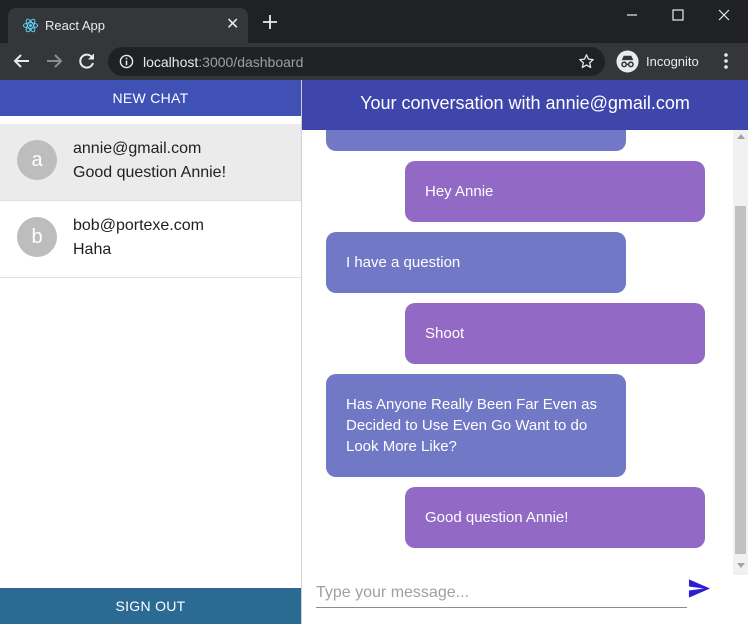 Image resolution: width=748 pixels, height=624 pixels. What do you see at coordinates (476, 262) in the screenshot?
I see `message-bubble-received: I have a question` at bounding box center [476, 262].